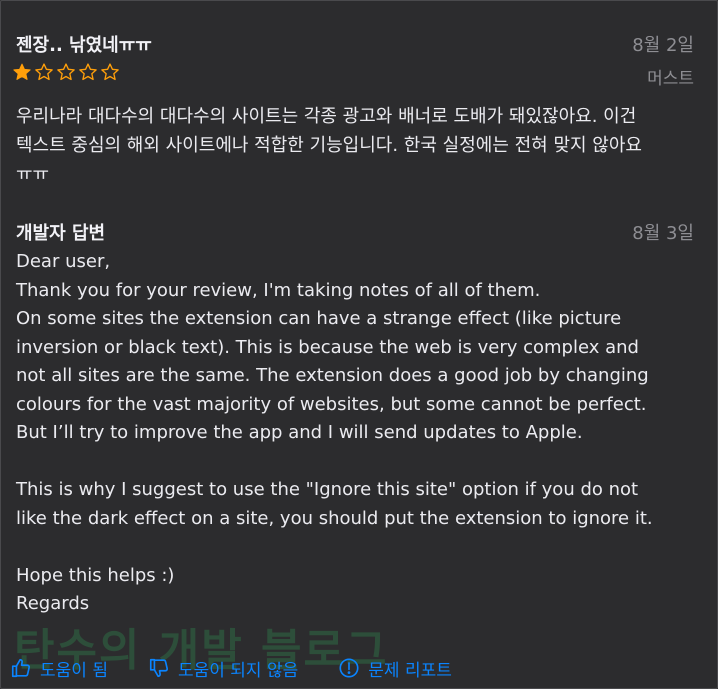 This screenshot has width=718, height=689. Describe the element at coordinates (670, 79) in the screenshot. I see `review-author: 머스트` at that location.